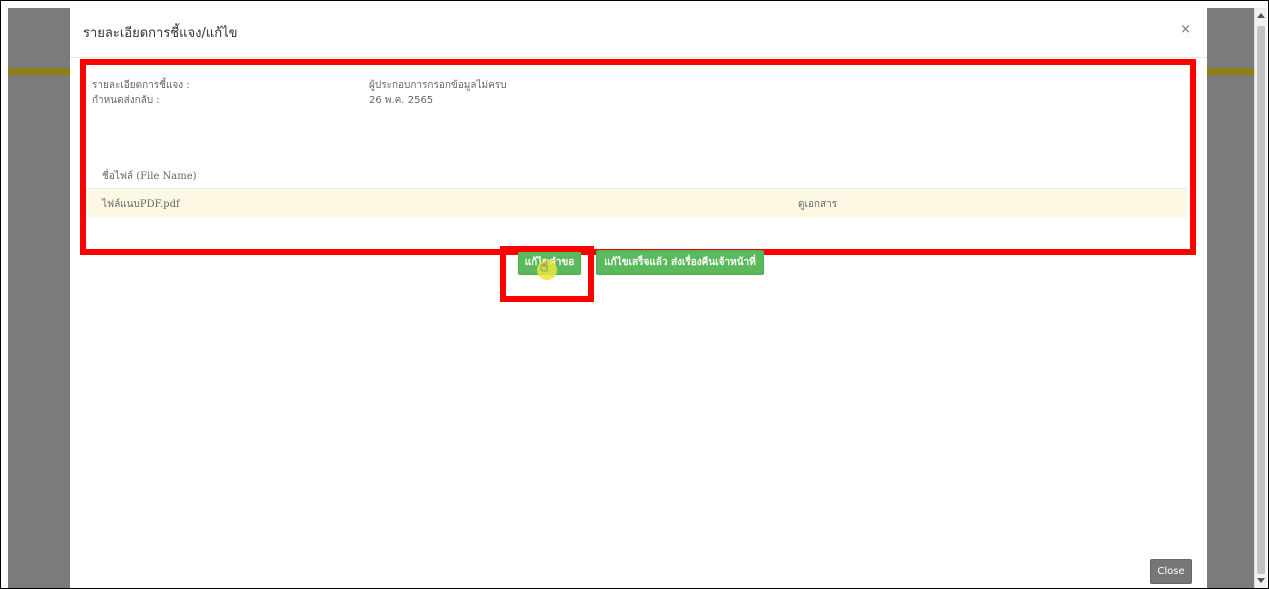  I want to click on close-button: Close, so click(1171, 571).